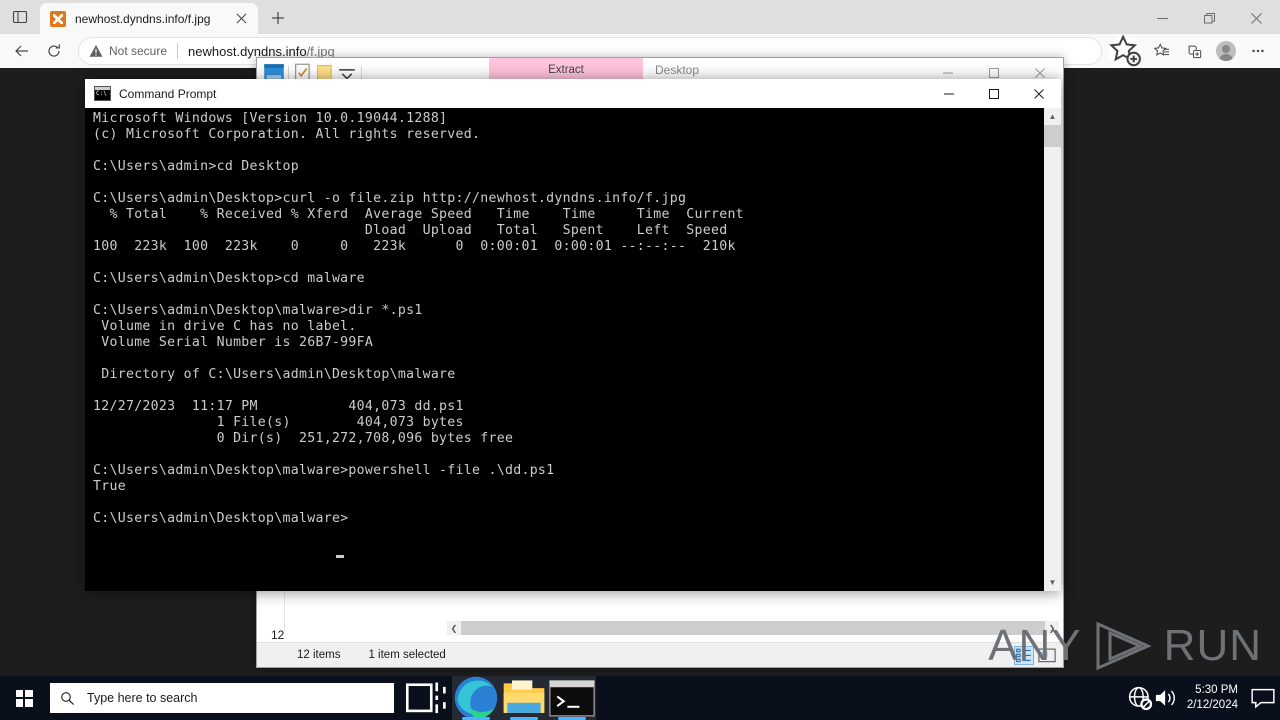 Image resolution: width=1280 pixels, height=720 pixels. What do you see at coordinates (340, 556) in the screenshot?
I see `text-cursor` at bounding box center [340, 556].